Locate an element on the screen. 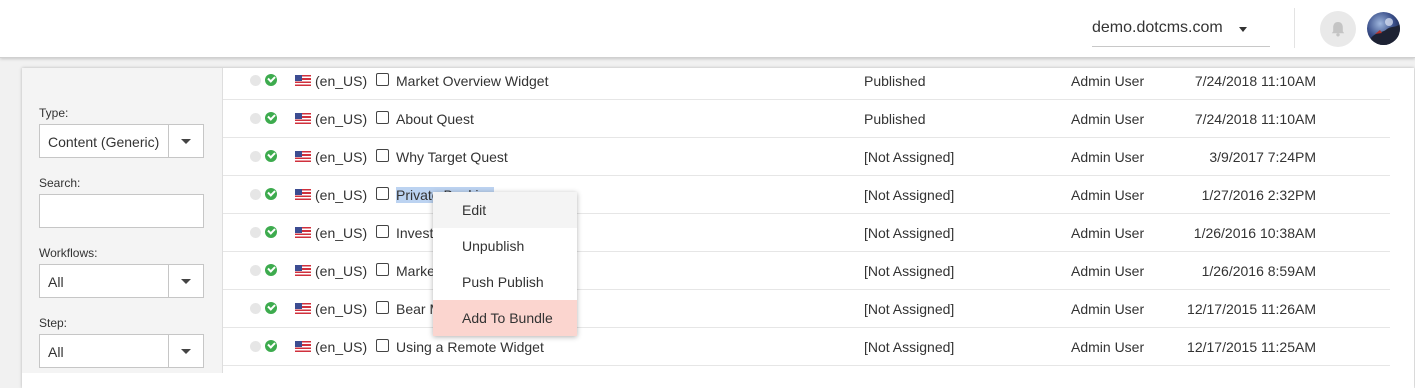 This screenshot has height=388, width=1415. menu-item-add-to-bundle: Add To Bundle is located at coordinates (505, 318).